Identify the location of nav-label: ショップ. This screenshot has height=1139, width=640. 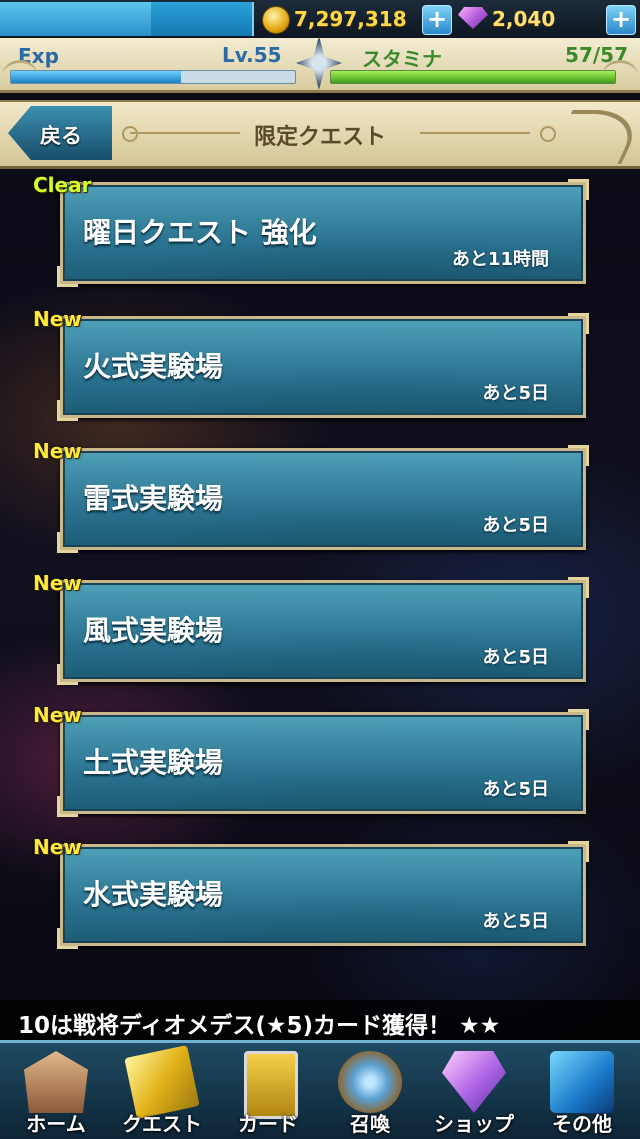
(474, 1124).